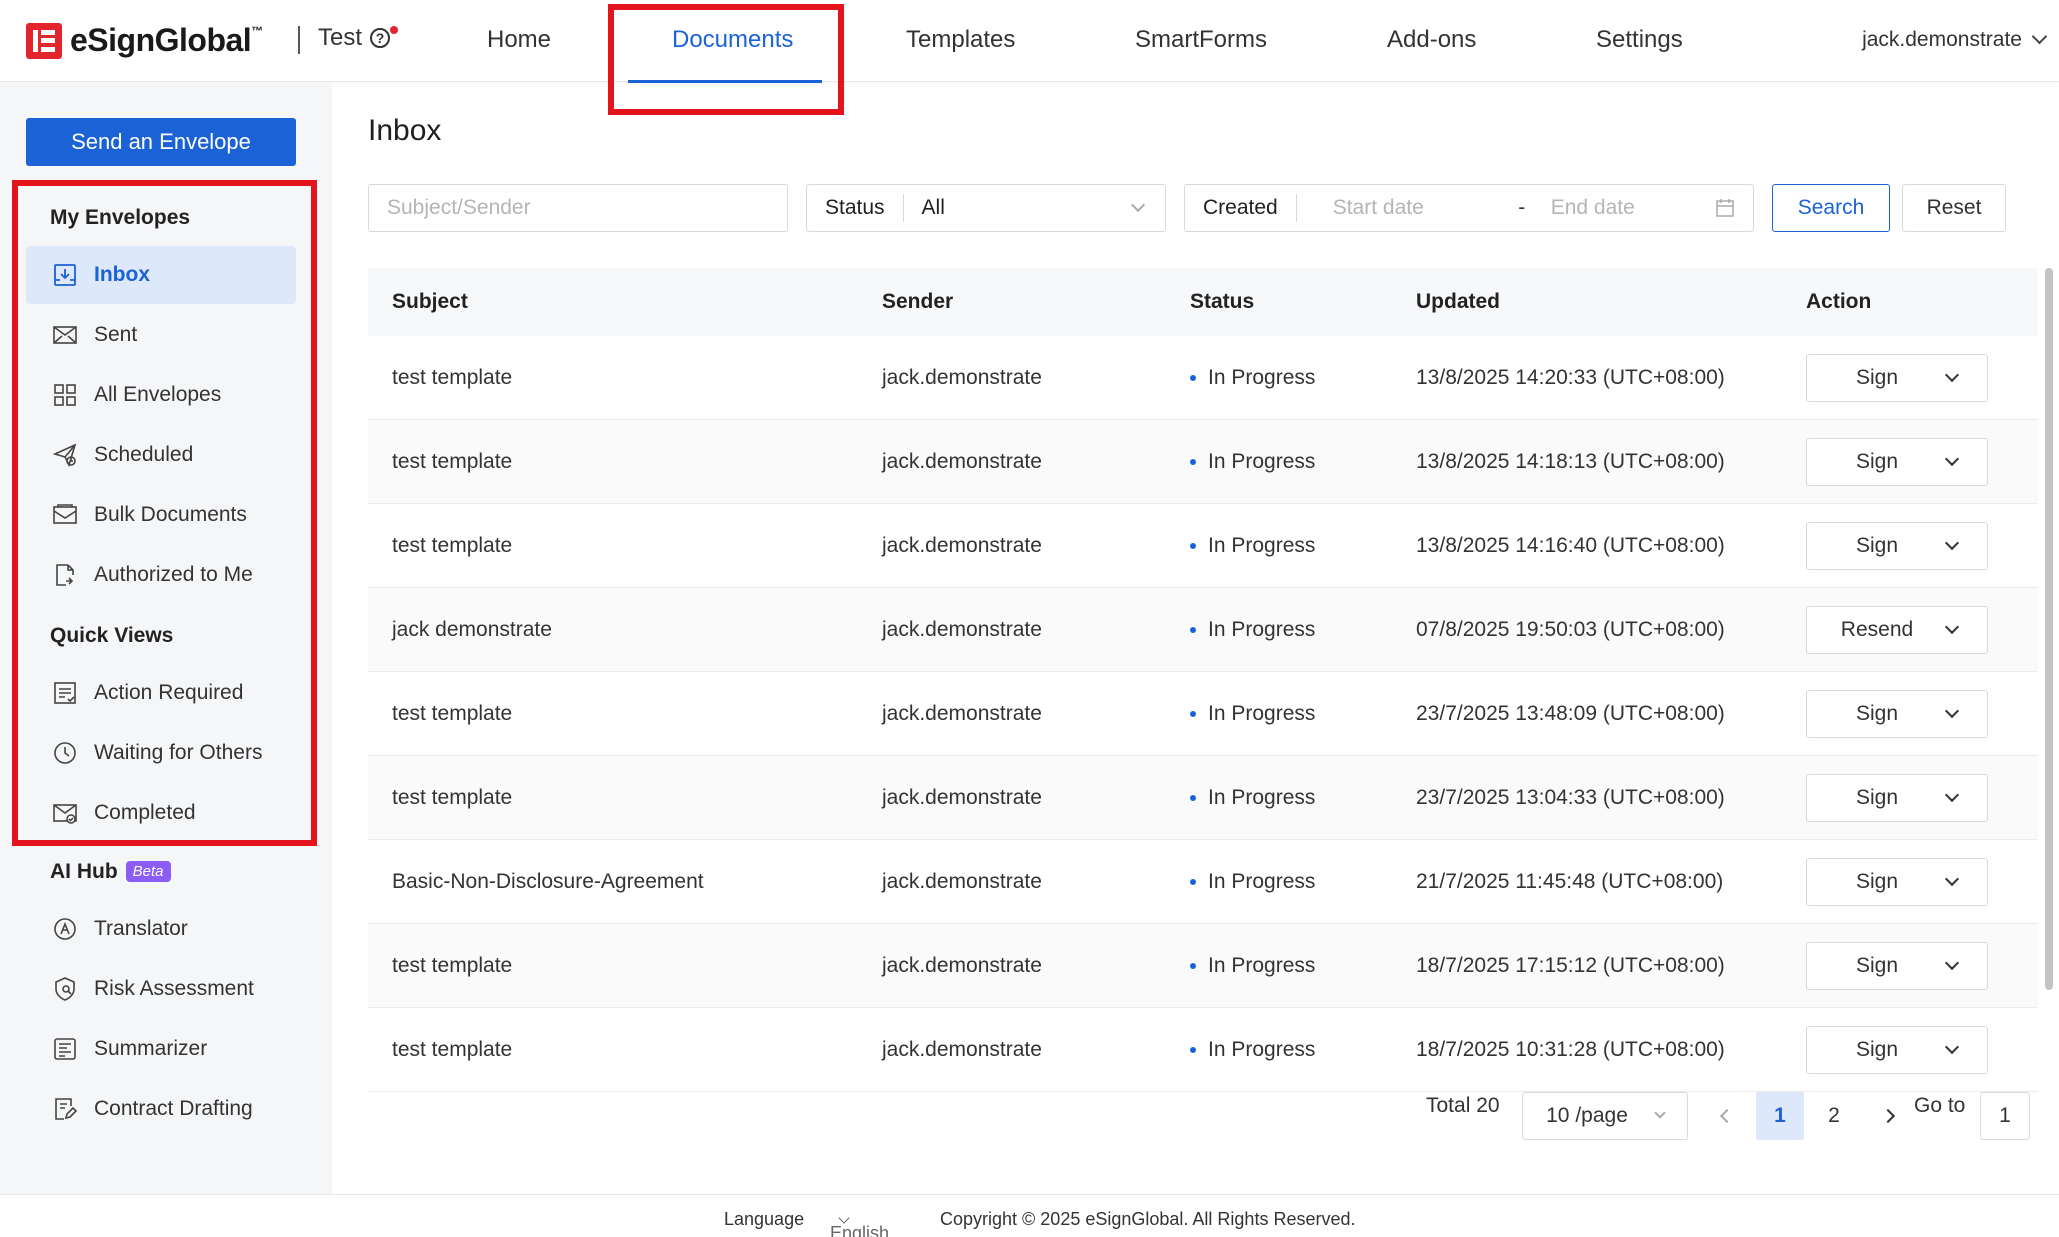 This screenshot has width=2059, height=1237. What do you see at coordinates (1727, 1116) in the screenshot?
I see `prev-page-icon` at bounding box center [1727, 1116].